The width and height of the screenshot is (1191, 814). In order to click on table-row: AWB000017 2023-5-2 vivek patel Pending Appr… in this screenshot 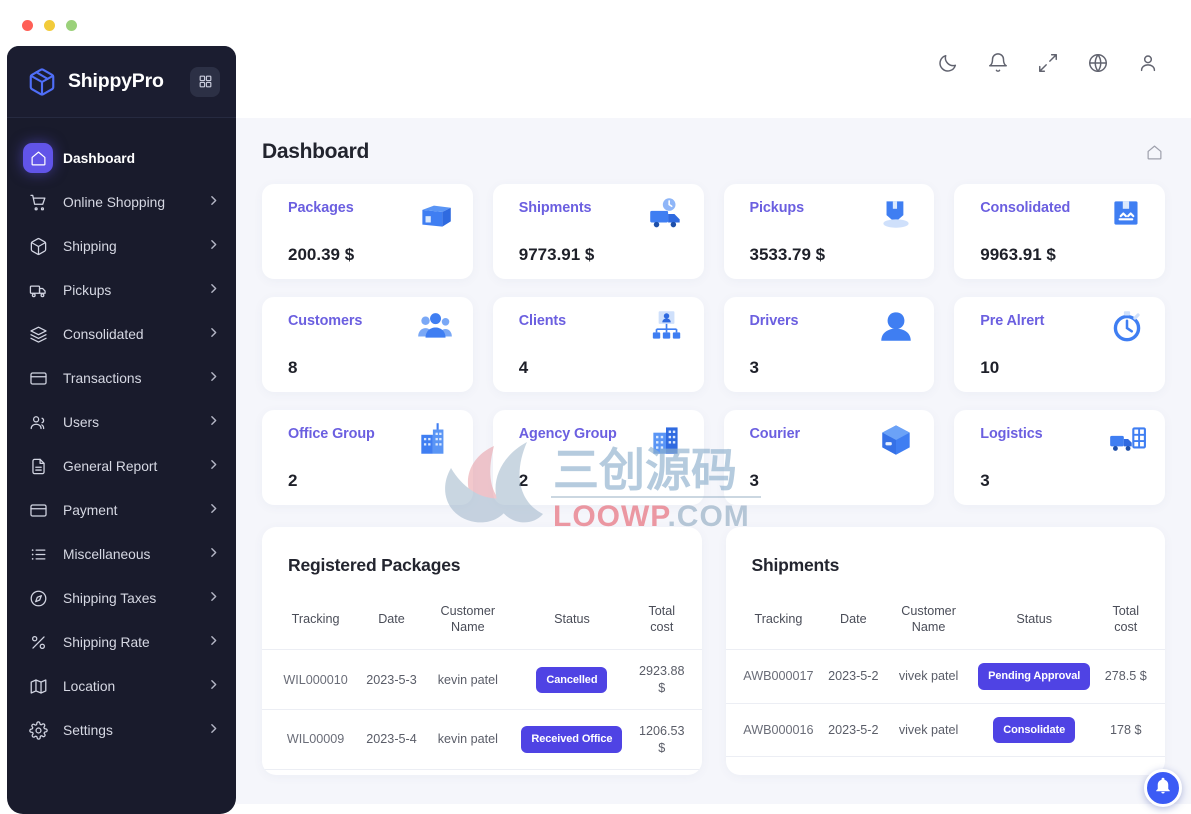, I will do `click(945, 676)`.